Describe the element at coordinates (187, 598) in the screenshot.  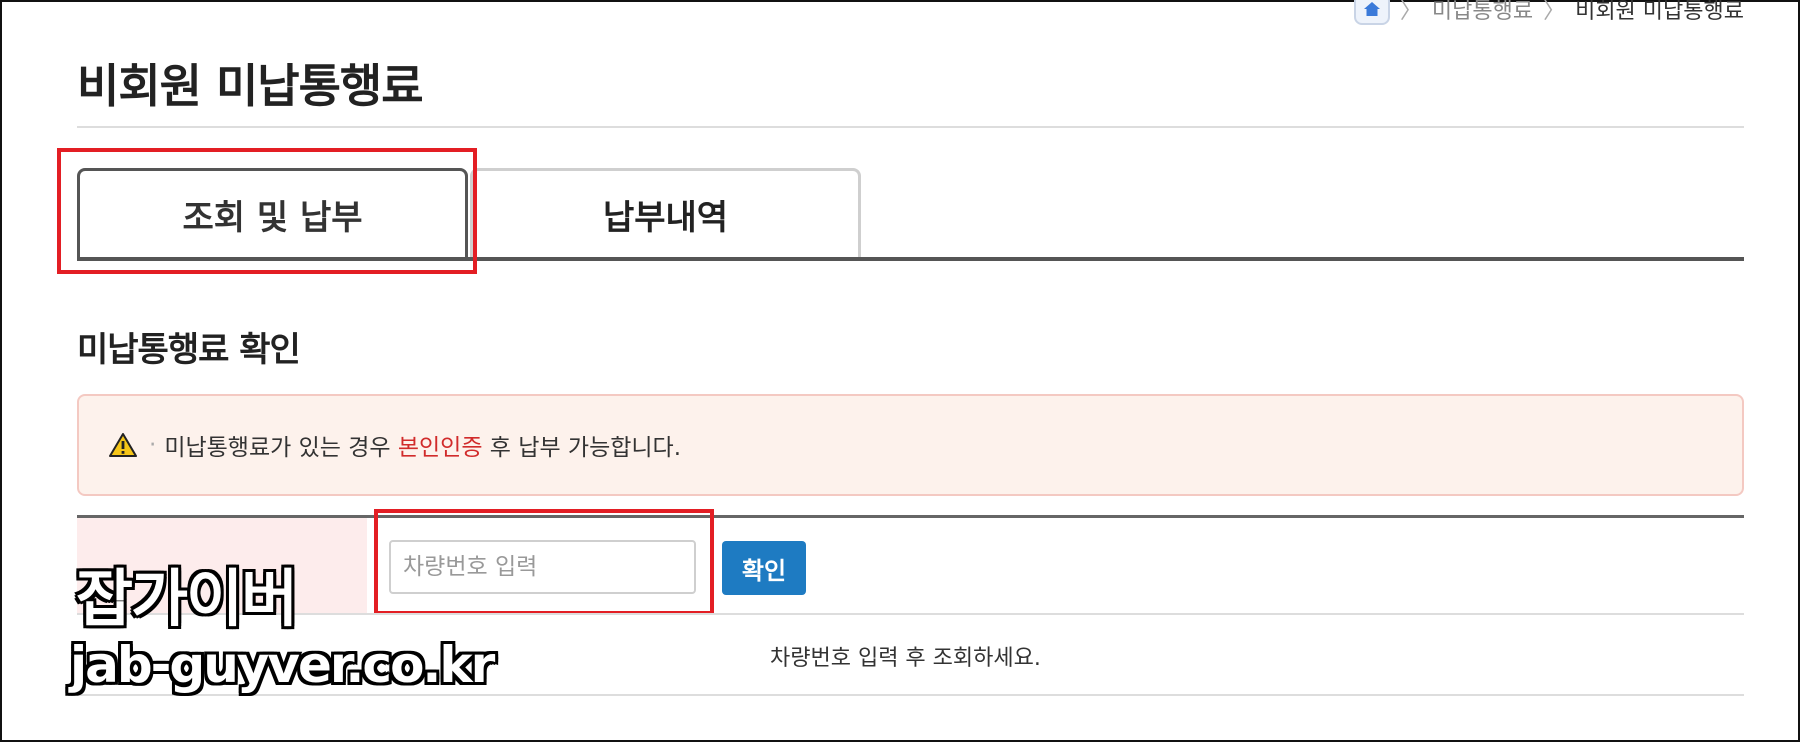
I see `watermark-title: 잡가이버` at that location.